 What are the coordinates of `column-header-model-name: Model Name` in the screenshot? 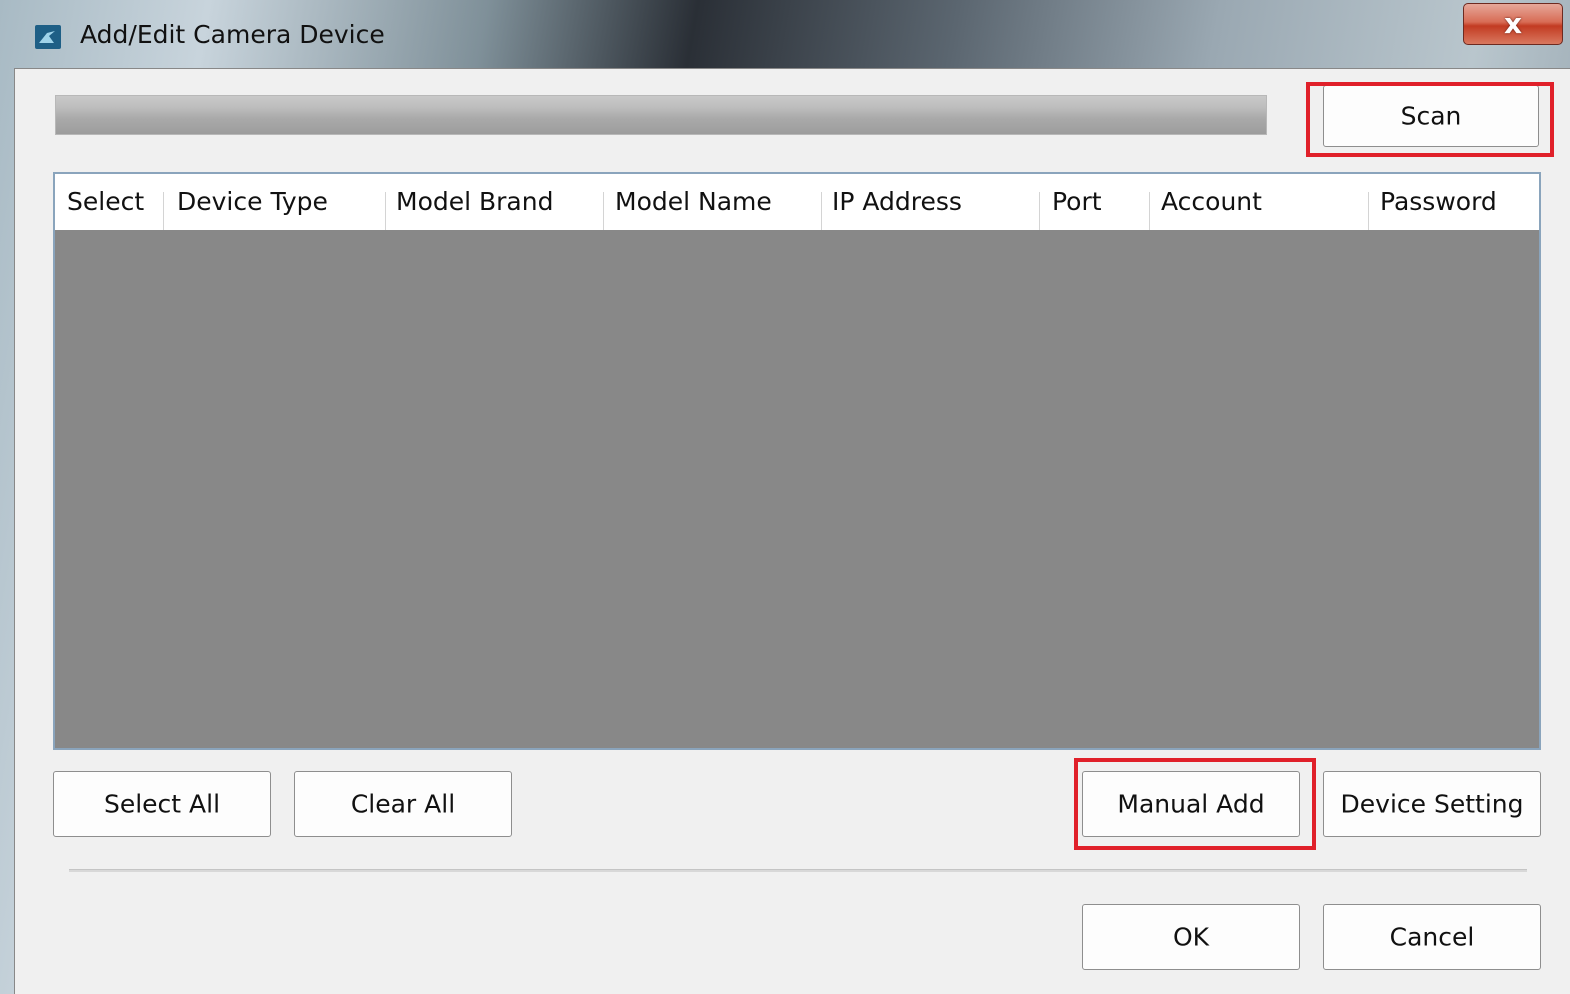 It's located at (693, 202).